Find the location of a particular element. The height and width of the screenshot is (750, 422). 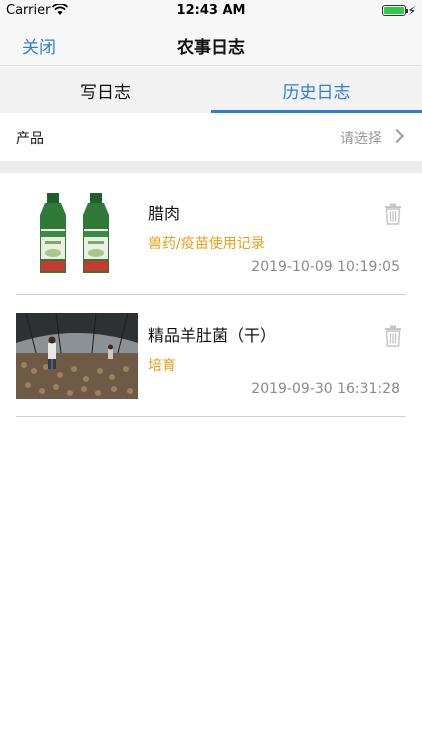

log-type: 兽药/疫苗使用记录 is located at coordinates (206, 244).